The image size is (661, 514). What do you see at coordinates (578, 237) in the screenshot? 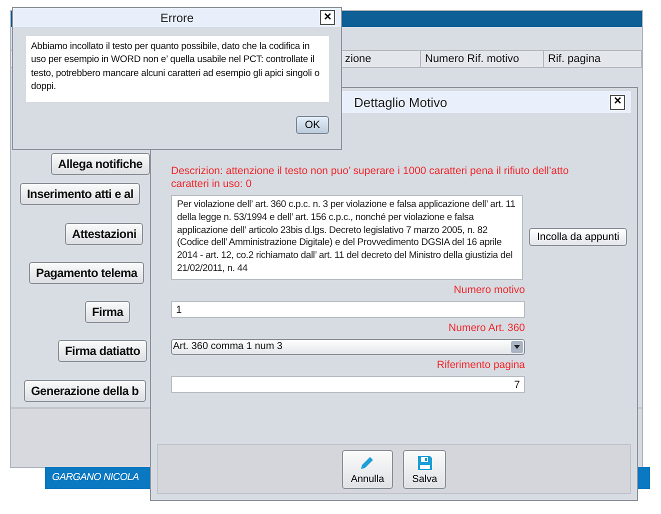
I see `paste-button: Incolla da appunti` at bounding box center [578, 237].